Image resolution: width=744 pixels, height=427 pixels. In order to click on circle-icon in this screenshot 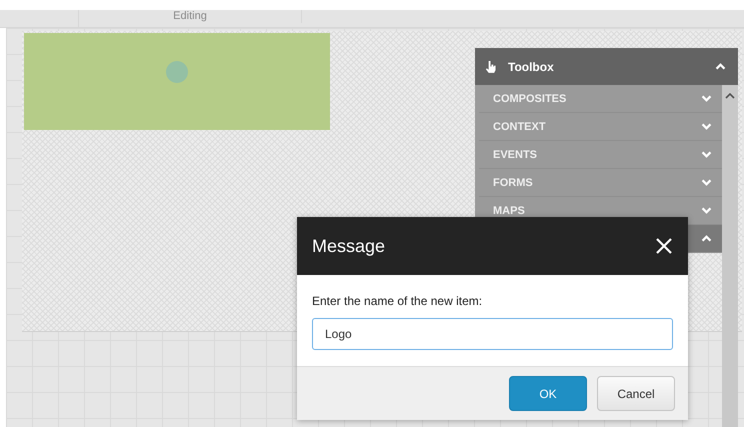, I will do `click(177, 71)`.